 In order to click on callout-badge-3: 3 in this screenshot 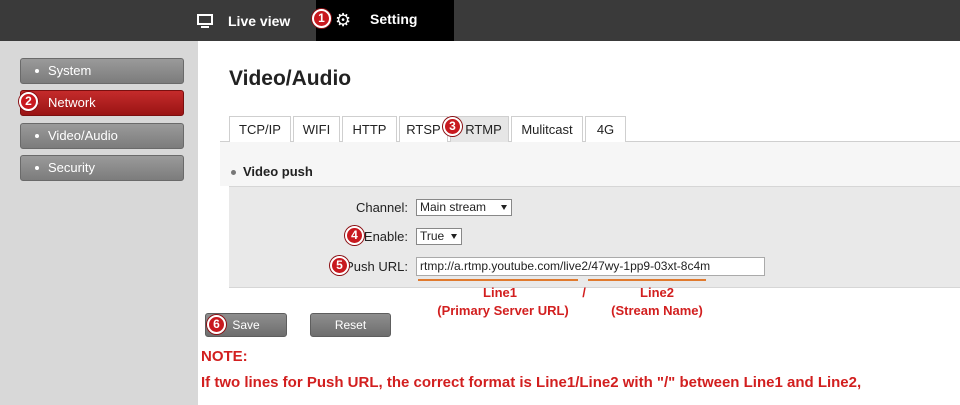, I will do `click(452, 126)`.